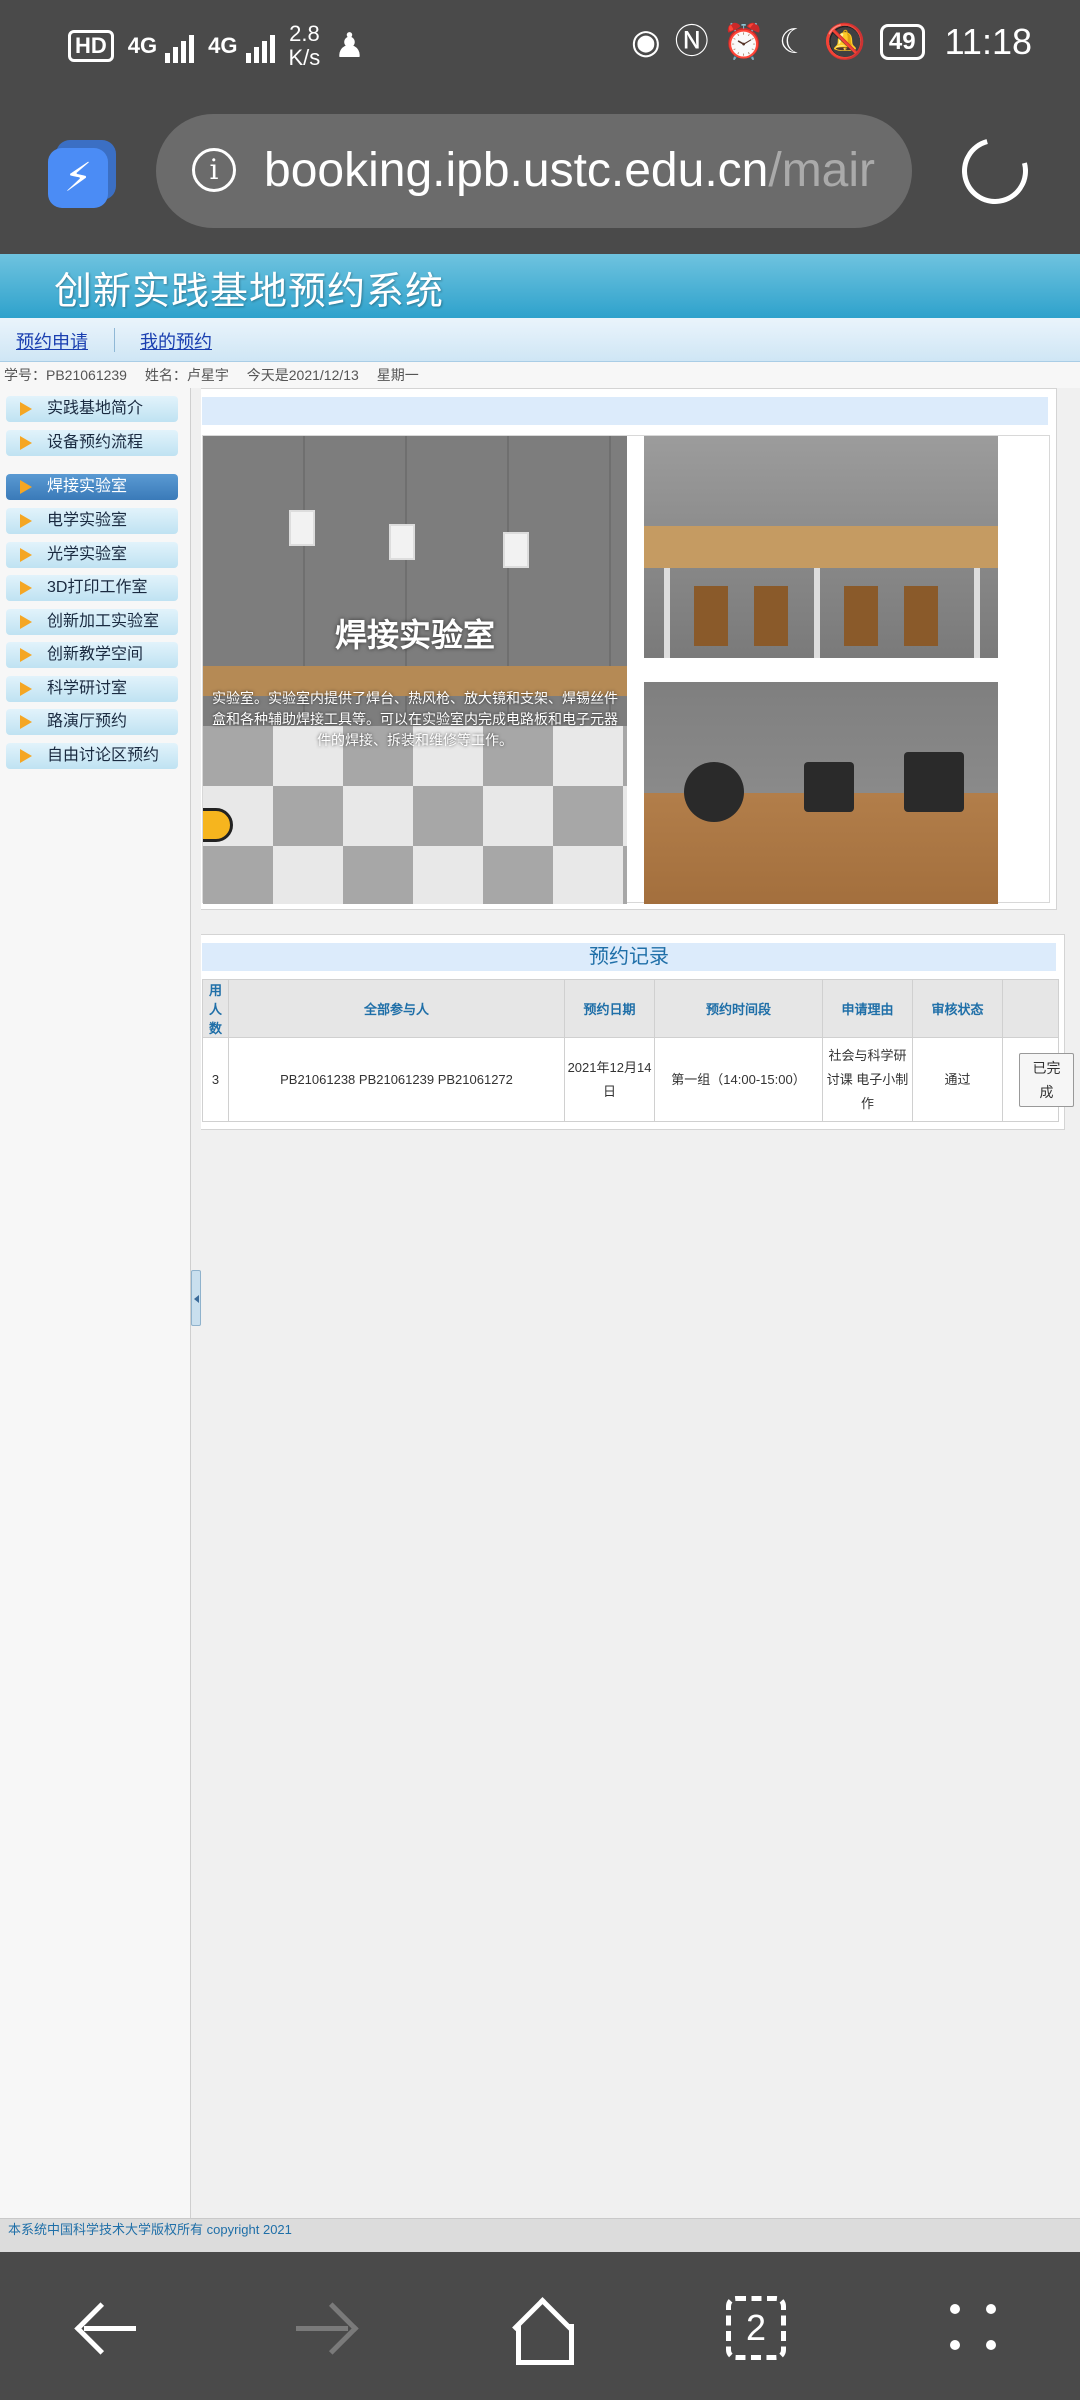 This screenshot has height=2400, width=1080. I want to click on browser-toolbar: ⚡ i booking.ipb.ustc.edu.cn/mair, so click(540, 173).